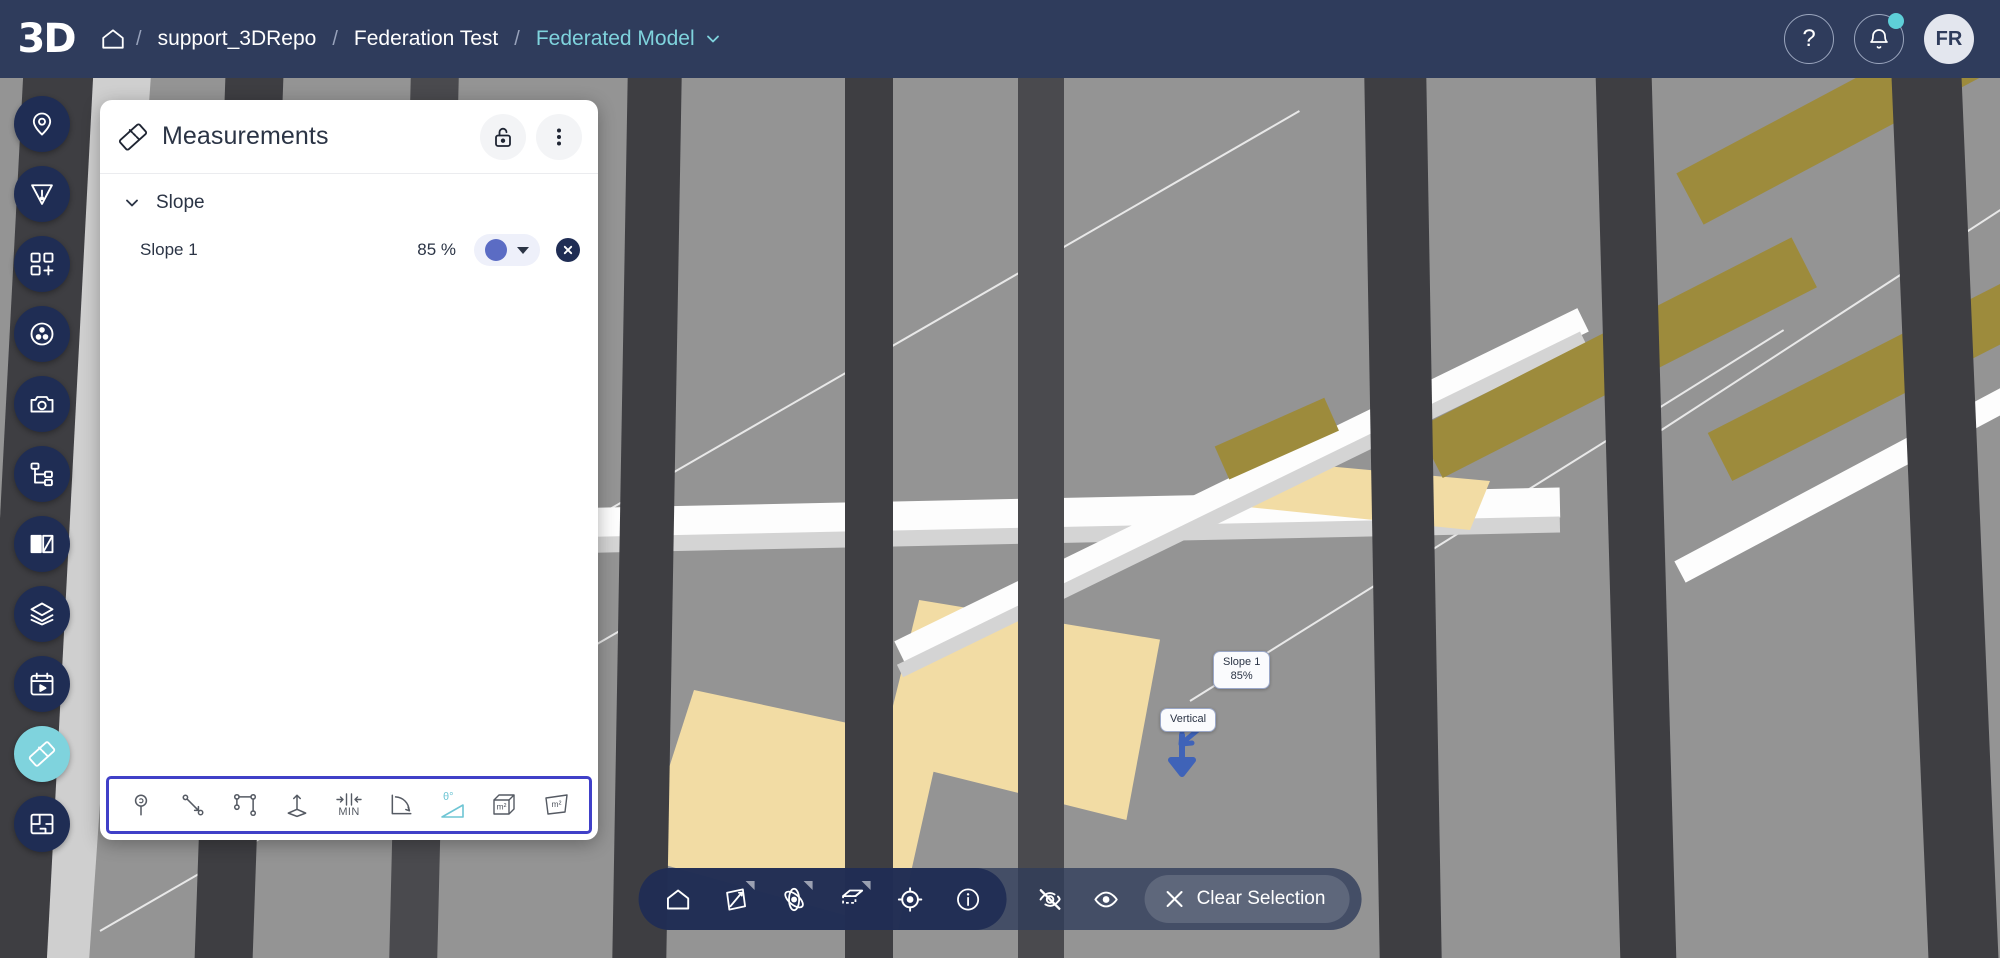  I want to click on hierarchy-tree-icon, so click(42, 474).